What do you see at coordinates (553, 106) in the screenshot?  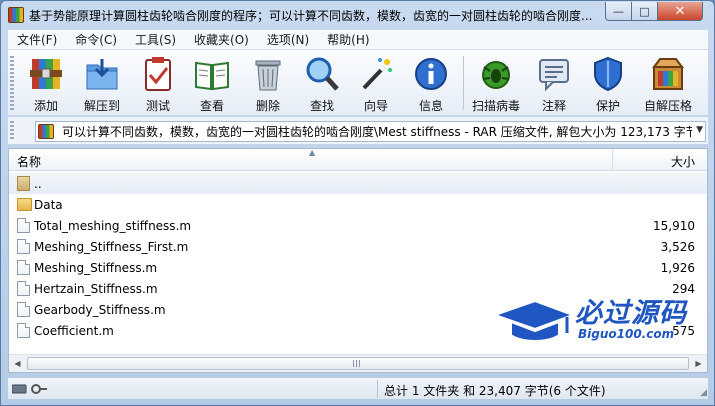 I see `comment-label: 注释` at bounding box center [553, 106].